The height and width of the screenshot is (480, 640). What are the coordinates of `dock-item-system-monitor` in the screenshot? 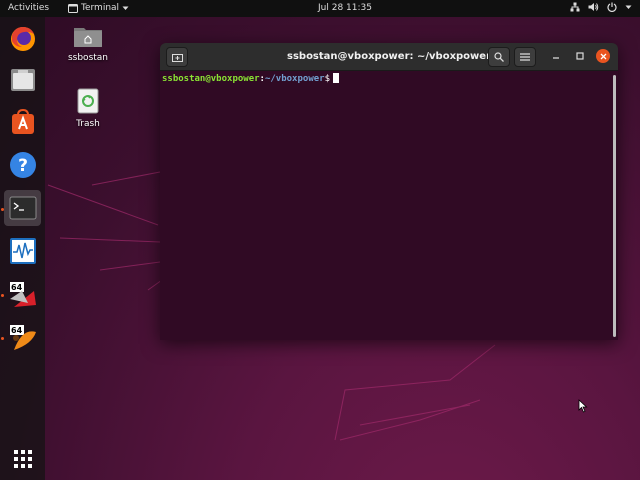 It's located at (22, 251).